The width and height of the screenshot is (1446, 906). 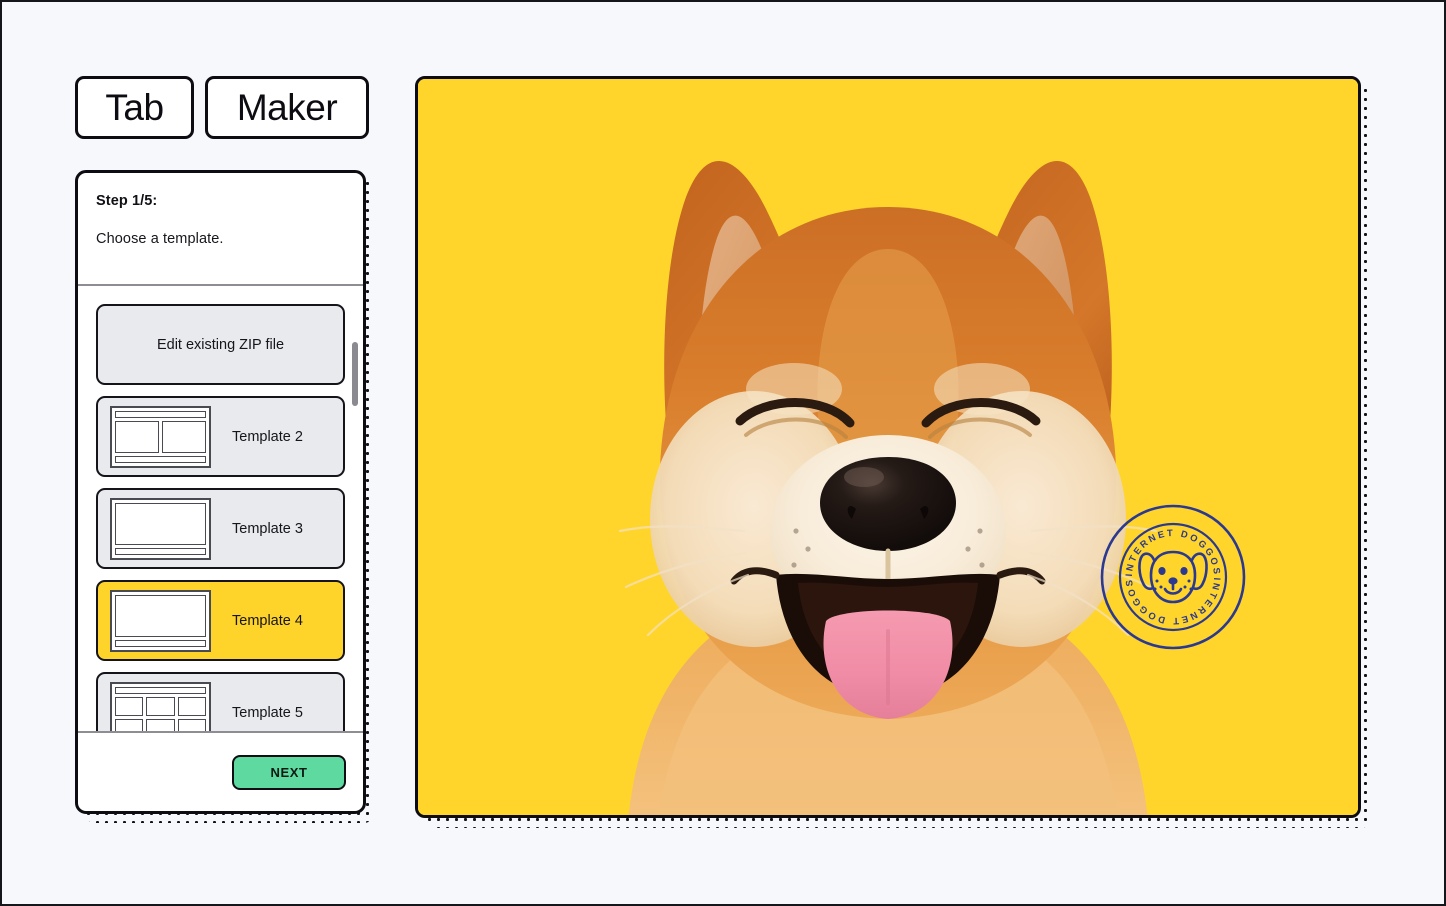 I want to click on wizard-footer: NEXT, so click(x=220, y=772).